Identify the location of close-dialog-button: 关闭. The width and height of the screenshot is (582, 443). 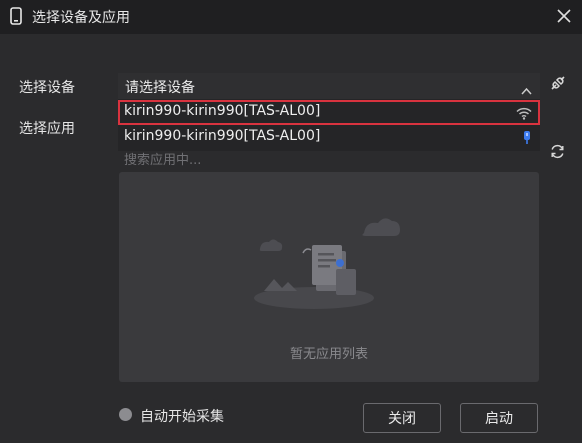
(402, 418).